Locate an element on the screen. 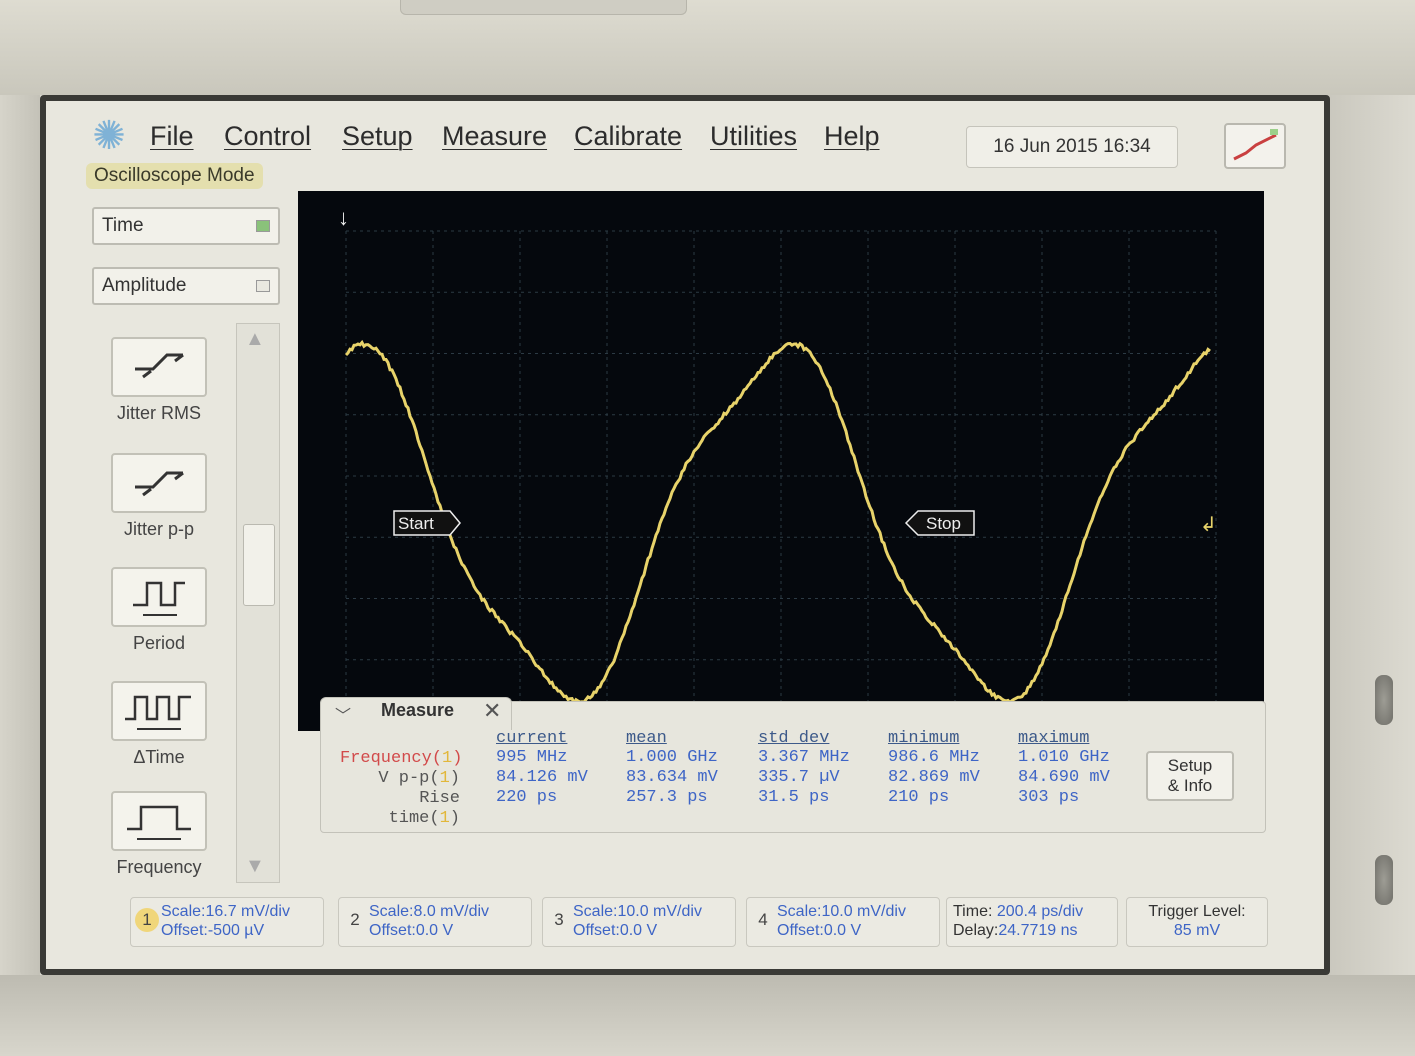 The image size is (1415, 1056). channel-4-settings: 4 Scale:10.0 mV/div Offset:0.0 V is located at coordinates (843, 922).